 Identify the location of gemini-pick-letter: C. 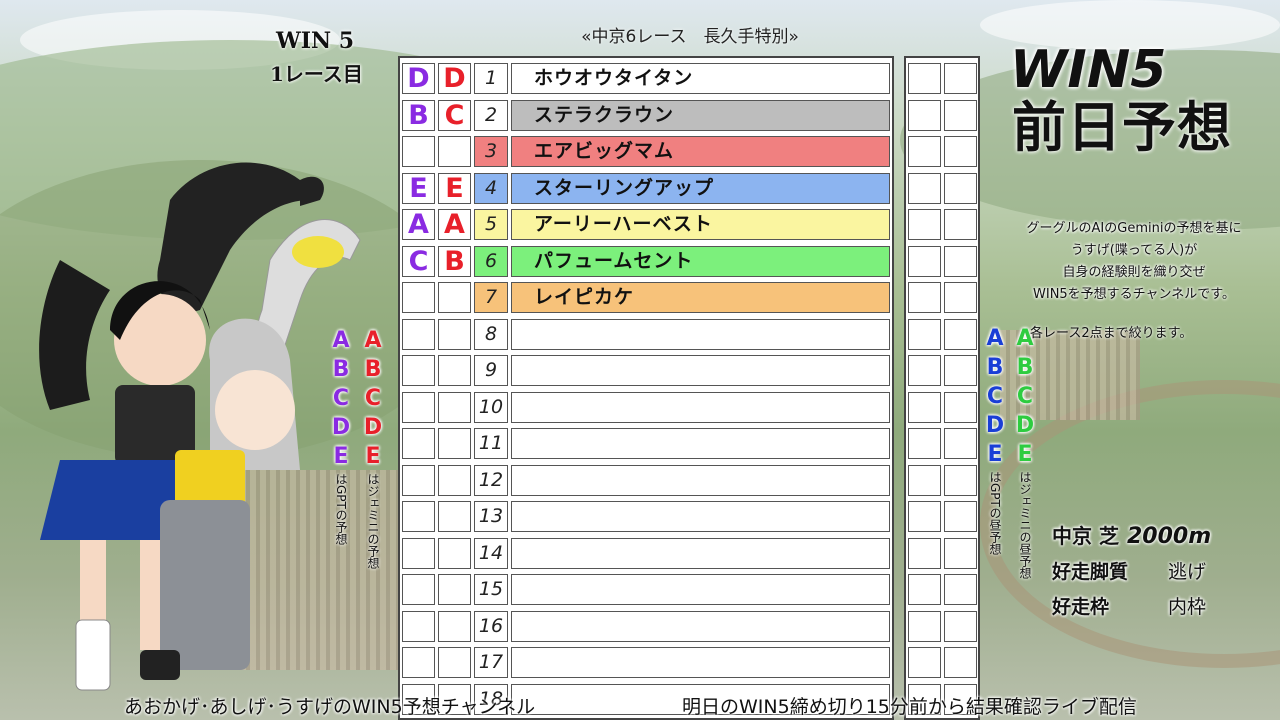
(454, 115).